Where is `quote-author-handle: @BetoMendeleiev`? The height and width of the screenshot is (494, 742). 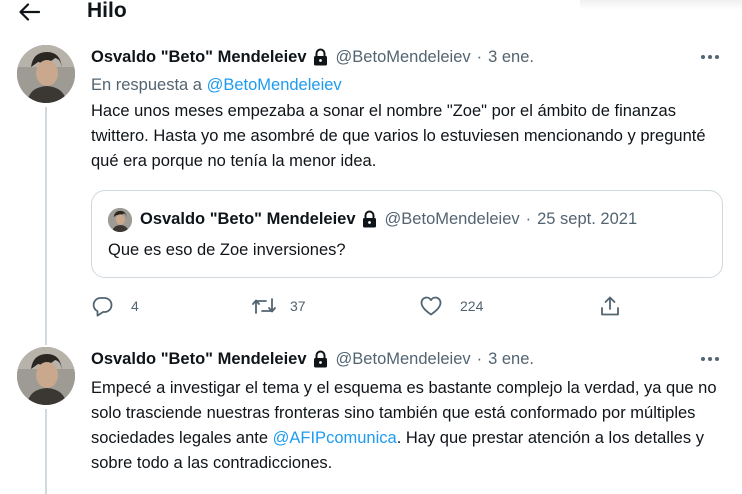 quote-author-handle: @BetoMendeleiev is located at coordinates (452, 218).